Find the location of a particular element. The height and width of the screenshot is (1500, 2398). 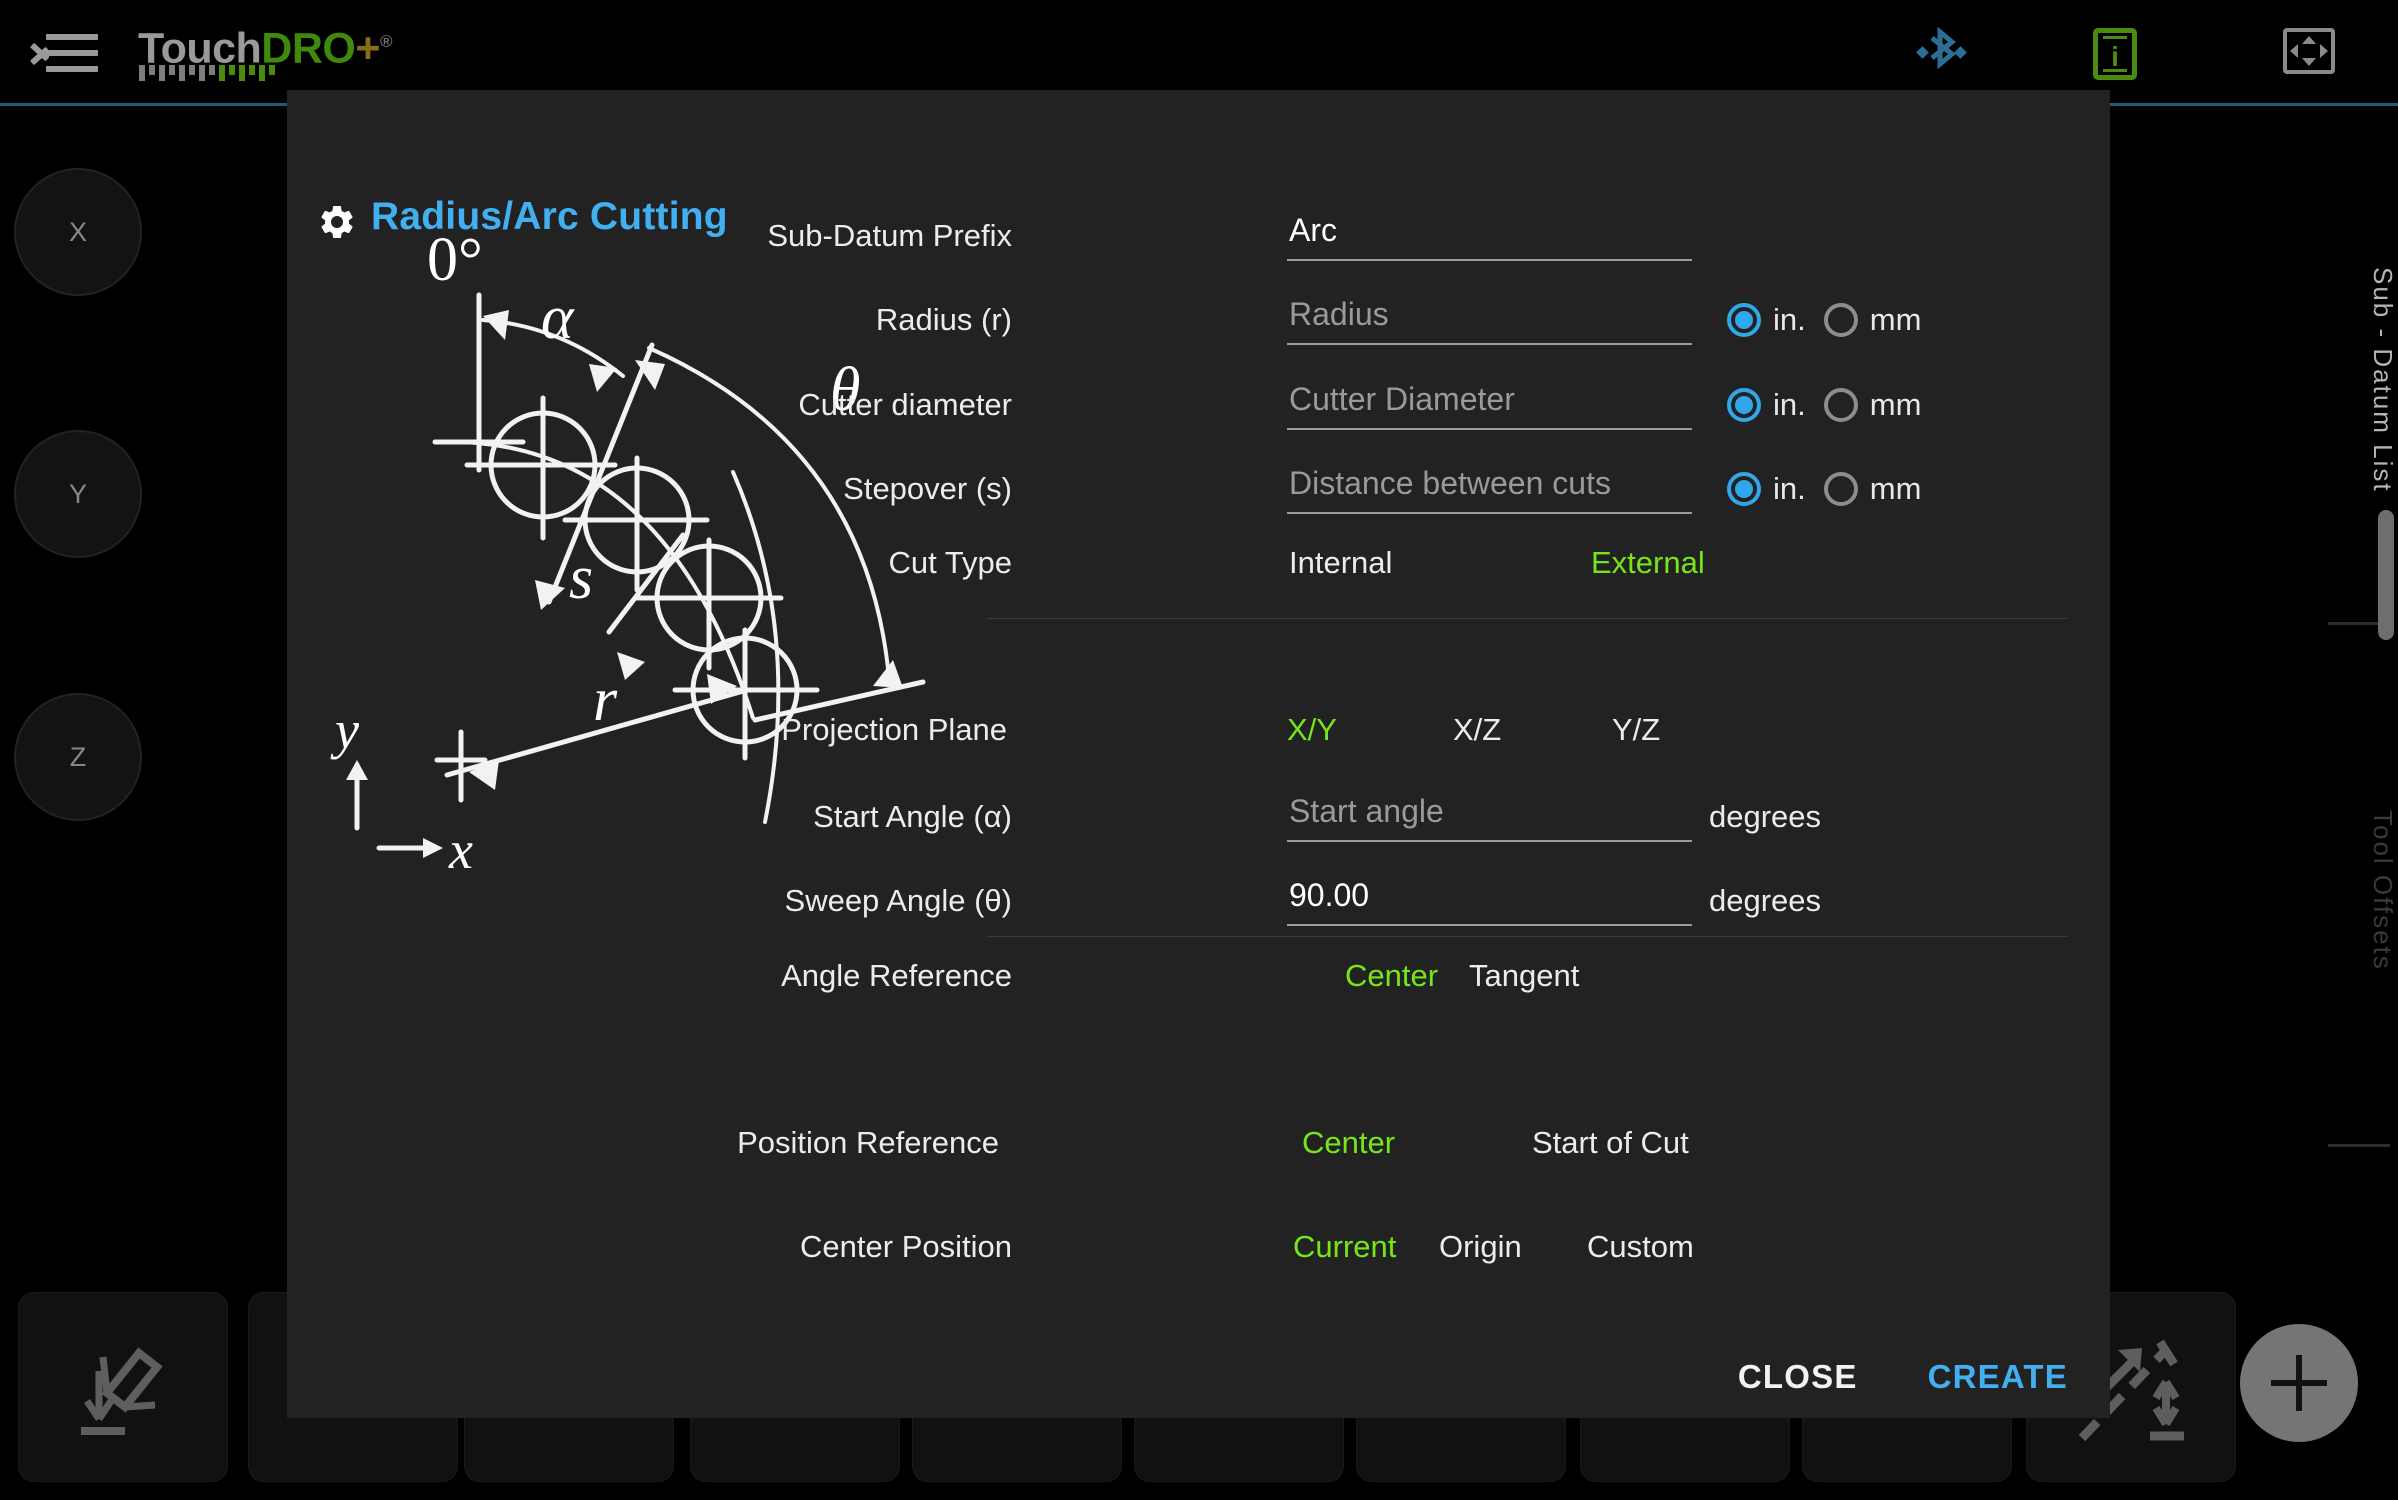

label-radius: Radius (r) is located at coordinates (943, 319).